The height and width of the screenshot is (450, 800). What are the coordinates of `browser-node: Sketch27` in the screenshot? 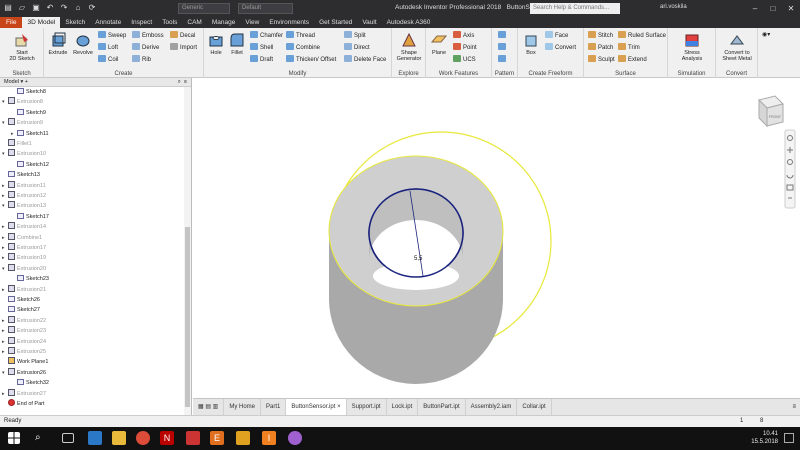 It's located at (21, 310).